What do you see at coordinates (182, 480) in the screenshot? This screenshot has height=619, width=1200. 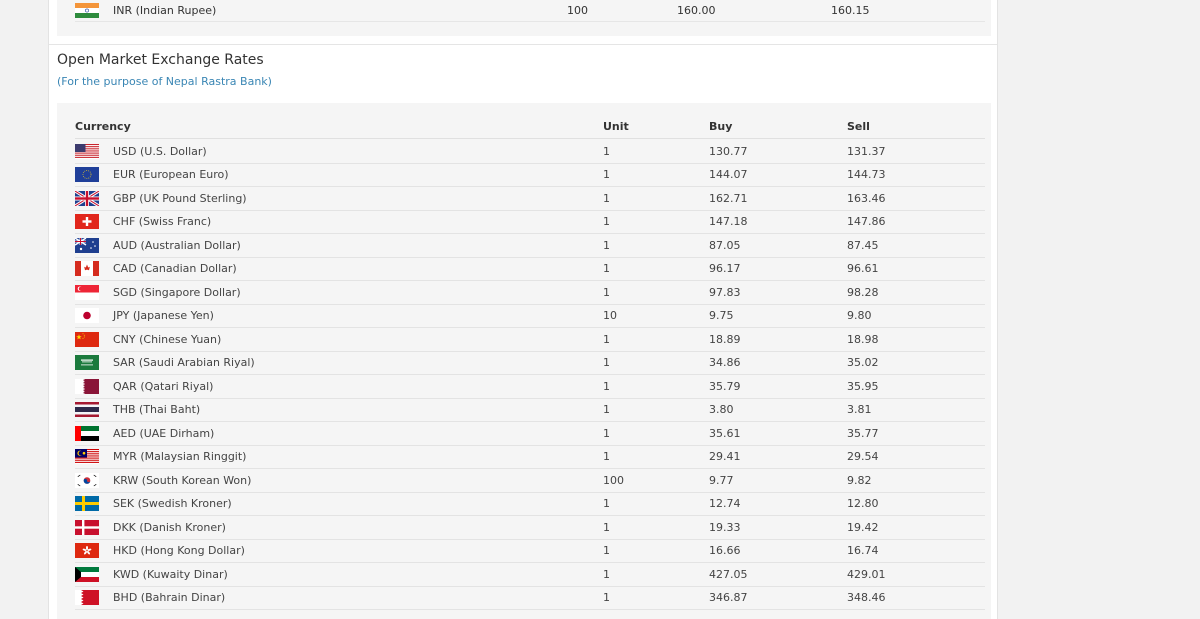 I see `currency-name: KRW (South Korean Won)` at bounding box center [182, 480].